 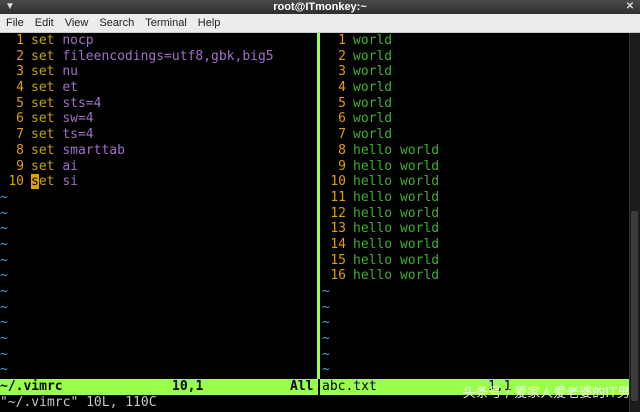 What do you see at coordinates (338, 182) in the screenshot?
I see `line-number: 10` at bounding box center [338, 182].